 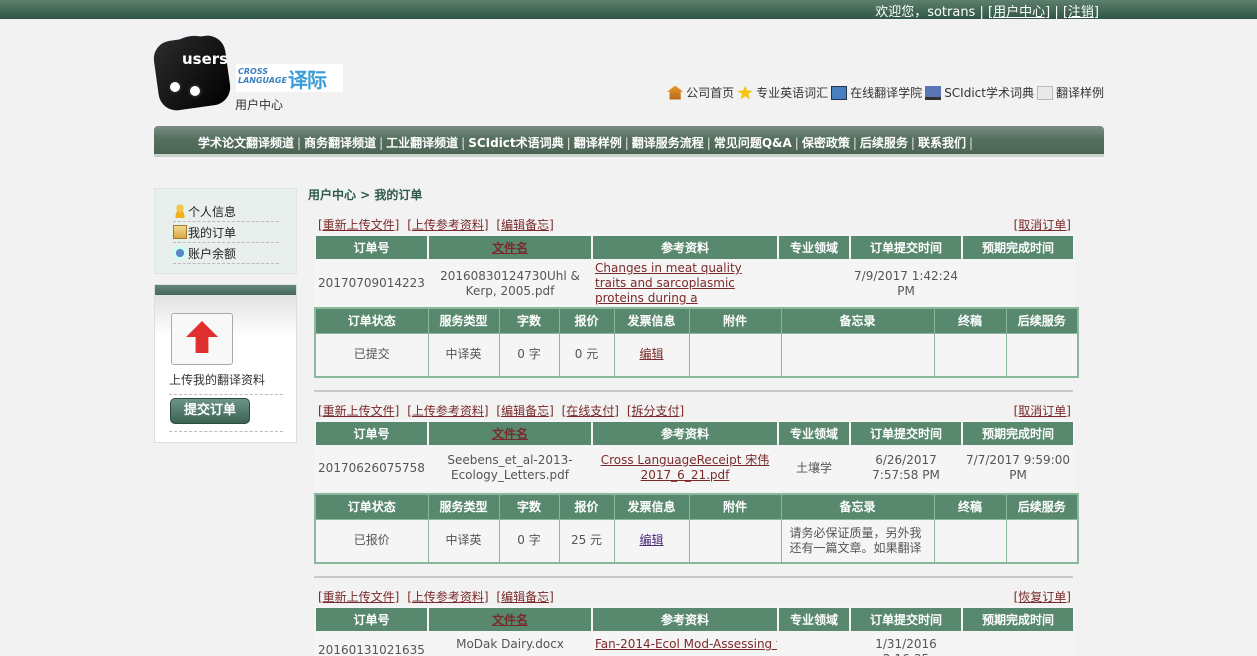 What do you see at coordinates (371, 643) in the screenshot?
I see `order-no: 20160131021635` at bounding box center [371, 643].